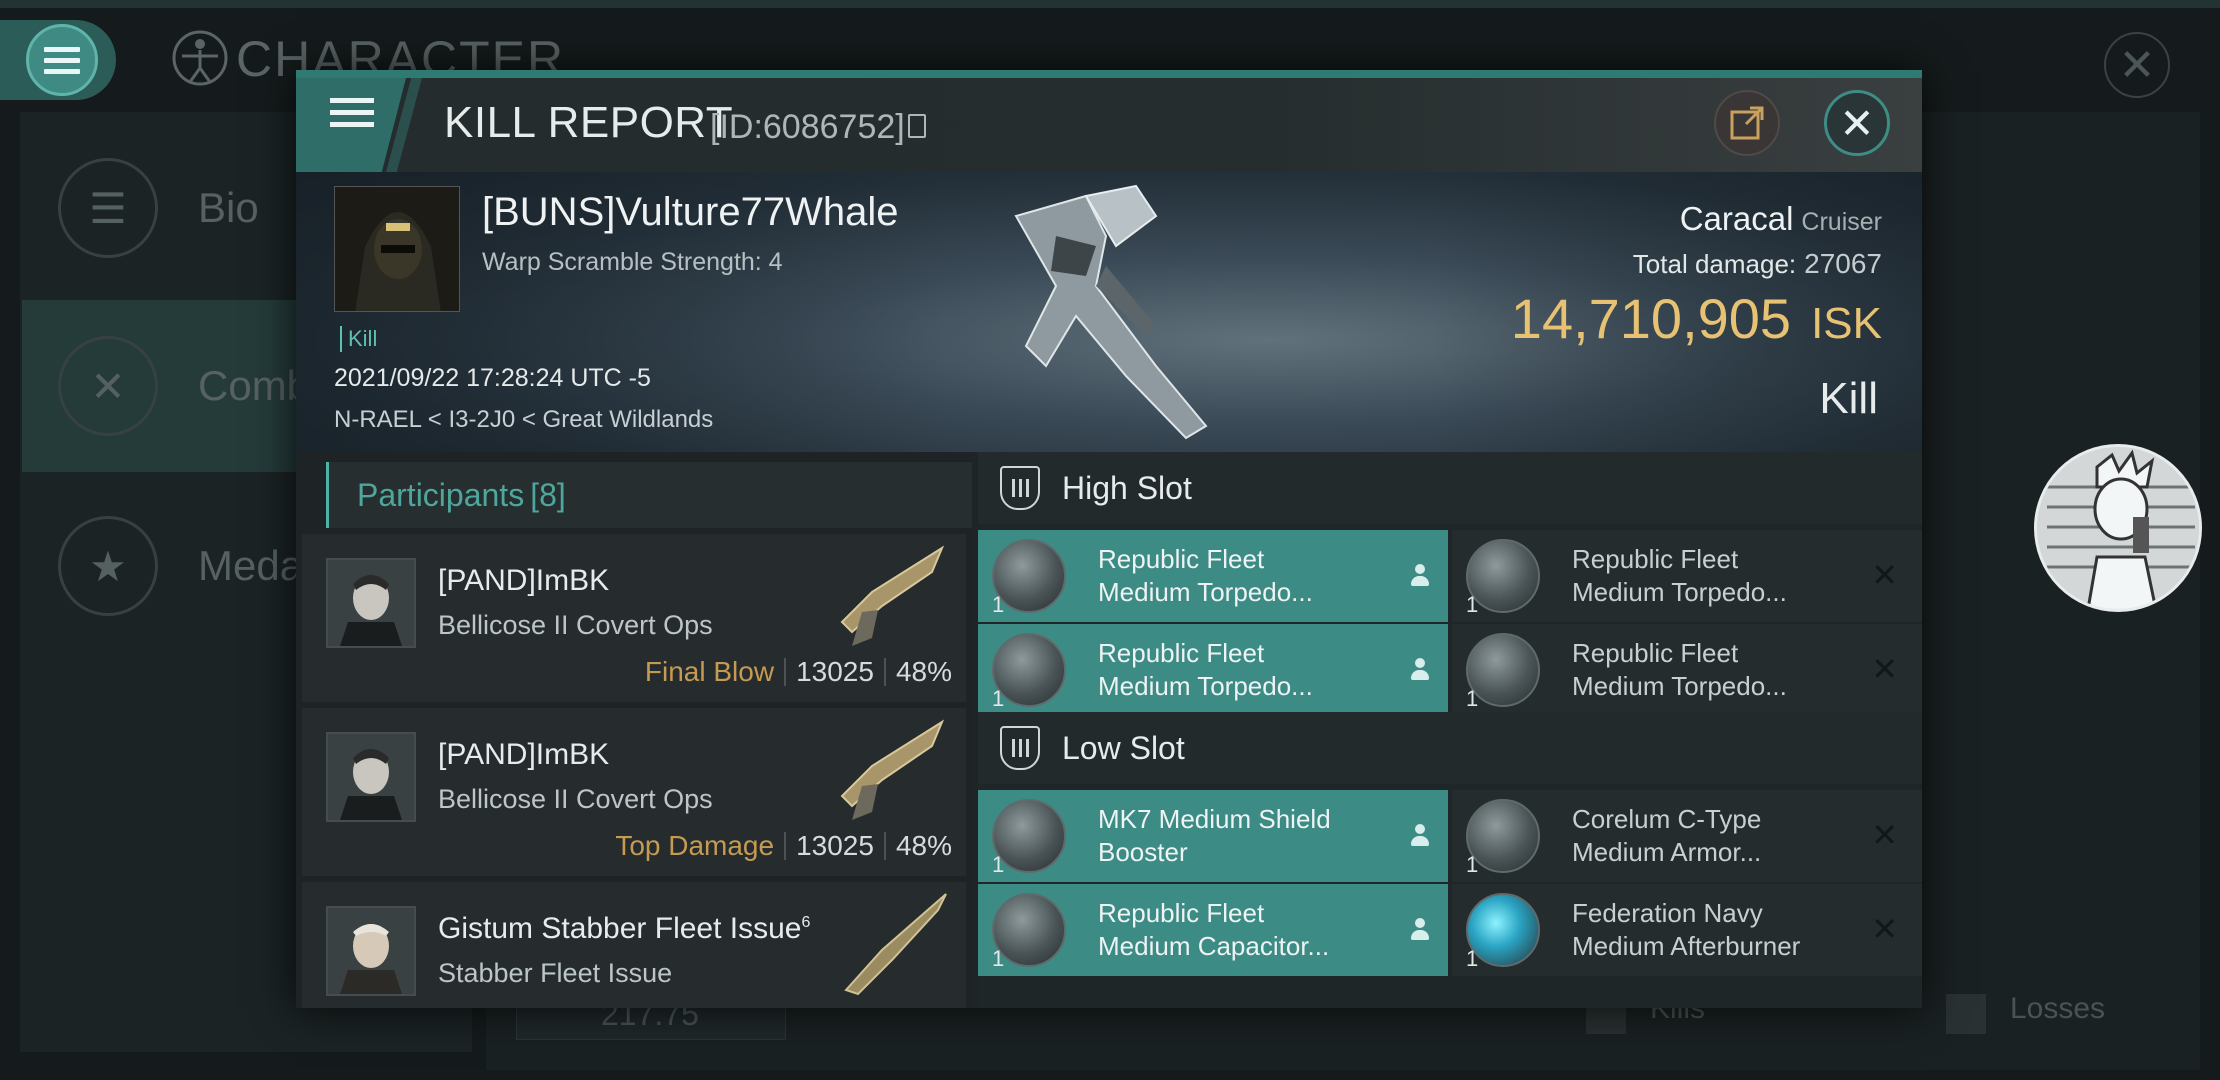 The height and width of the screenshot is (1080, 2220). I want to click on low-slot-label: Low Slot, so click(1123, 747).